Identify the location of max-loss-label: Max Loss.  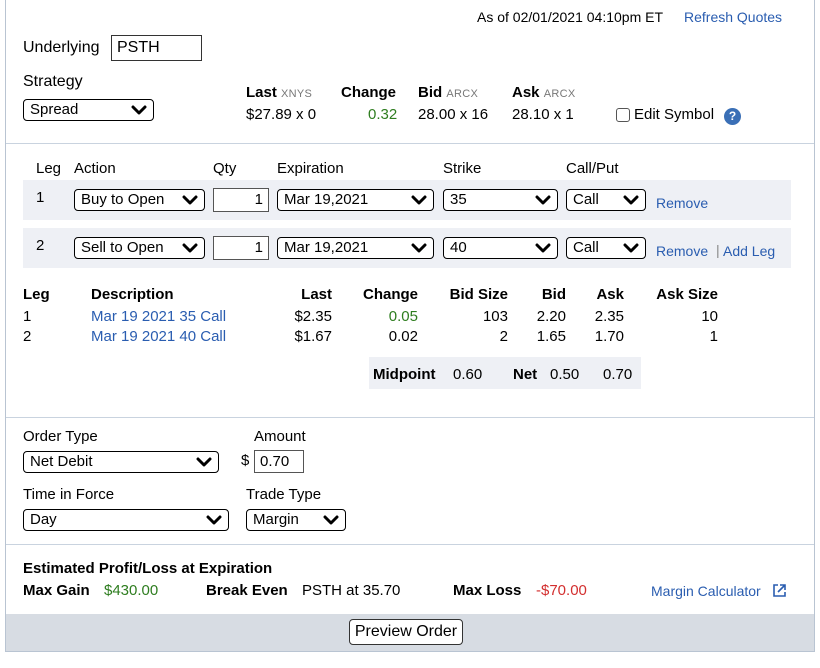
(487, 590).